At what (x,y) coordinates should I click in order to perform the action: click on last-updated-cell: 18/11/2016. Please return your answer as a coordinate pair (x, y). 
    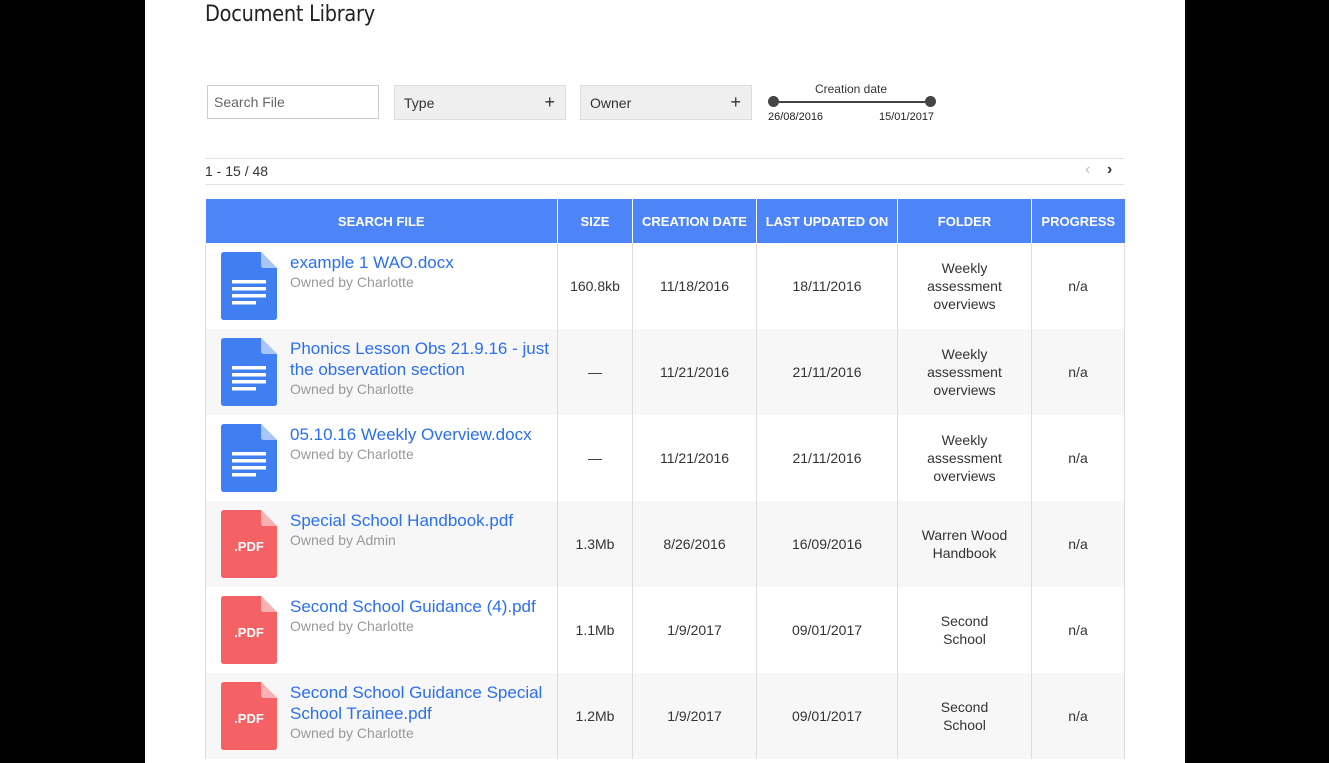
    Looking at the image, I should click on (827, 286).